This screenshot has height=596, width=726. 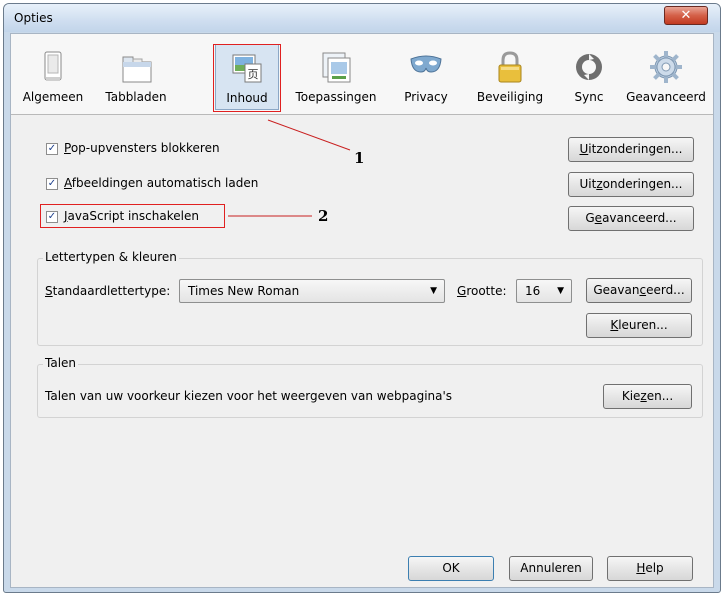 I want to click on checkbox-images: ✓, so click(x=52, y=184).